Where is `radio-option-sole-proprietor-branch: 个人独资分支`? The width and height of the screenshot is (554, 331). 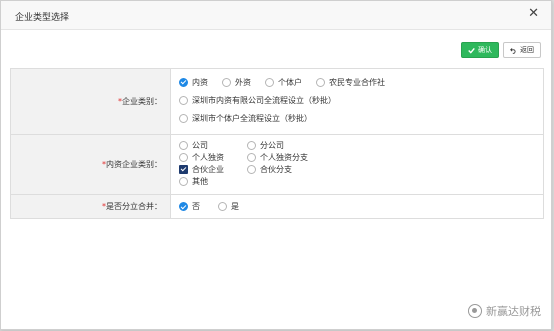
radio-option-sole-proprietor-branch: 个人独资分支 is located at coordinates (297, 157).